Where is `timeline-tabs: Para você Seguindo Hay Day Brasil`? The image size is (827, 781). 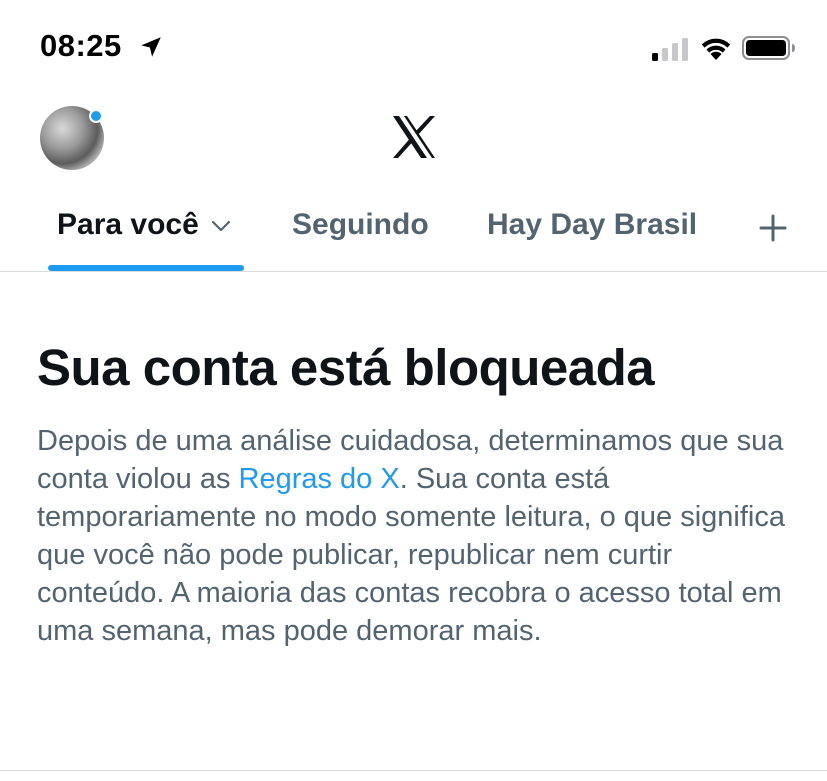
timeline-tabs: Para você Seguindo Hay Day Brasil is located at coordinates (413, 231).